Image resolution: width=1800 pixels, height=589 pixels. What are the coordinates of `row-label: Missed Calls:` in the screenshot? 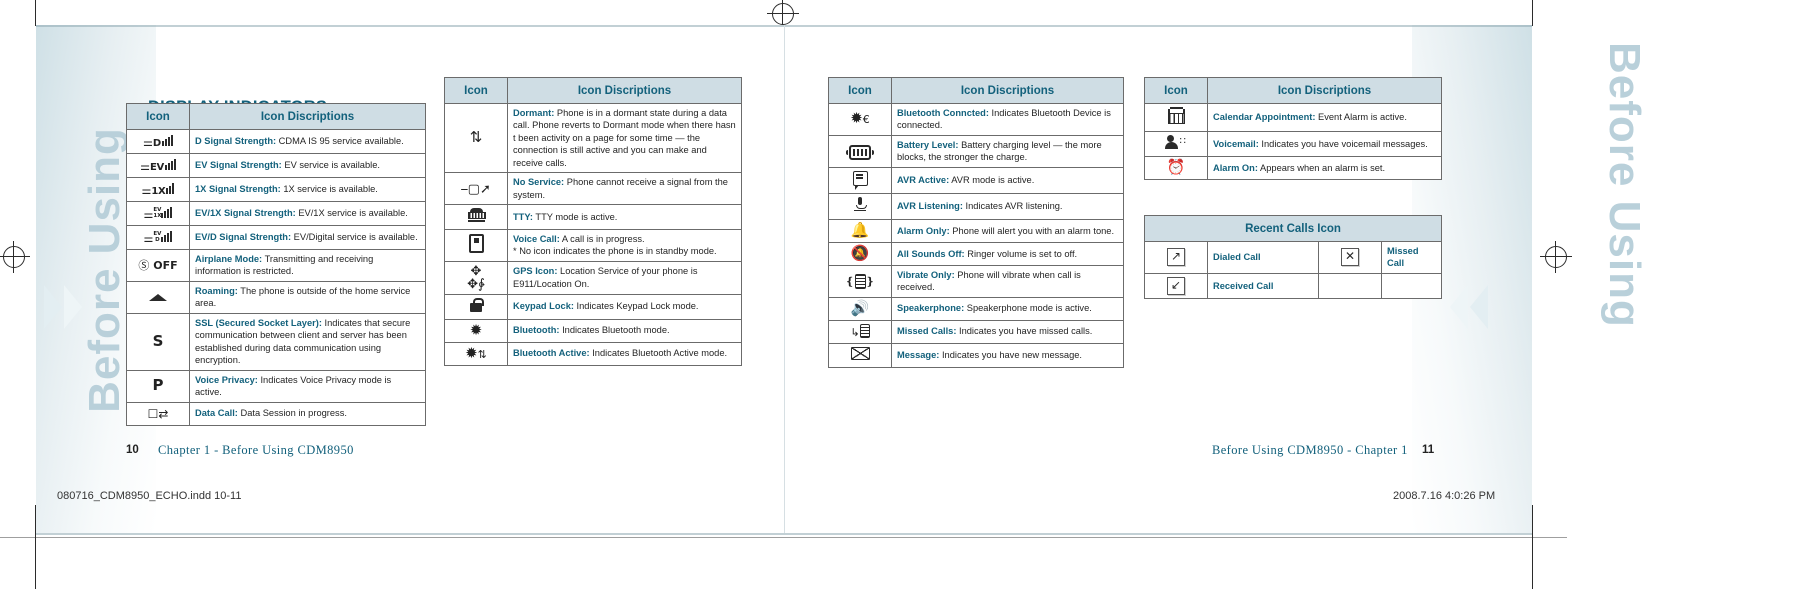 It's located at (927, 331).